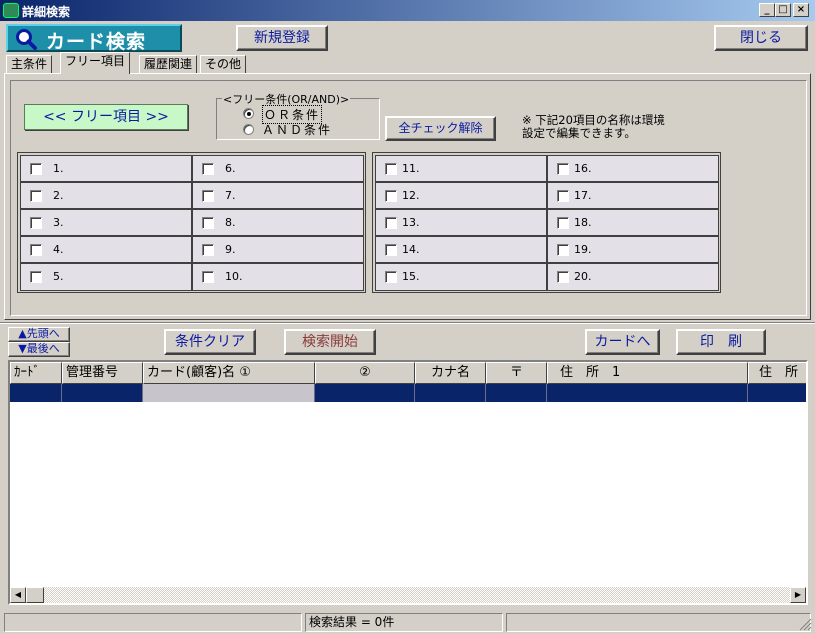 The image size is (815, 634). What do you see at coordinates (278, 249) in the screenshot?
I see `free-item: 9.` at bounding box center [278, 249].